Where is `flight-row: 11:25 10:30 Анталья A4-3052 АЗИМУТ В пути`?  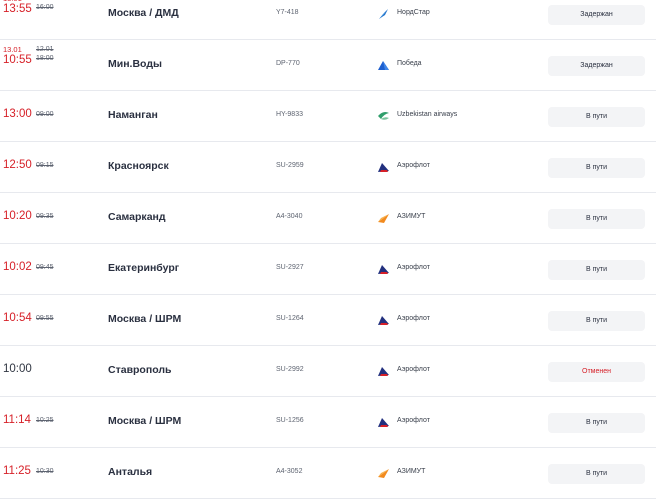
flight-row: 11:25 10:30 Анталья A4-3052 АЗИМУТ В пути is located at coordinates (328, 473).